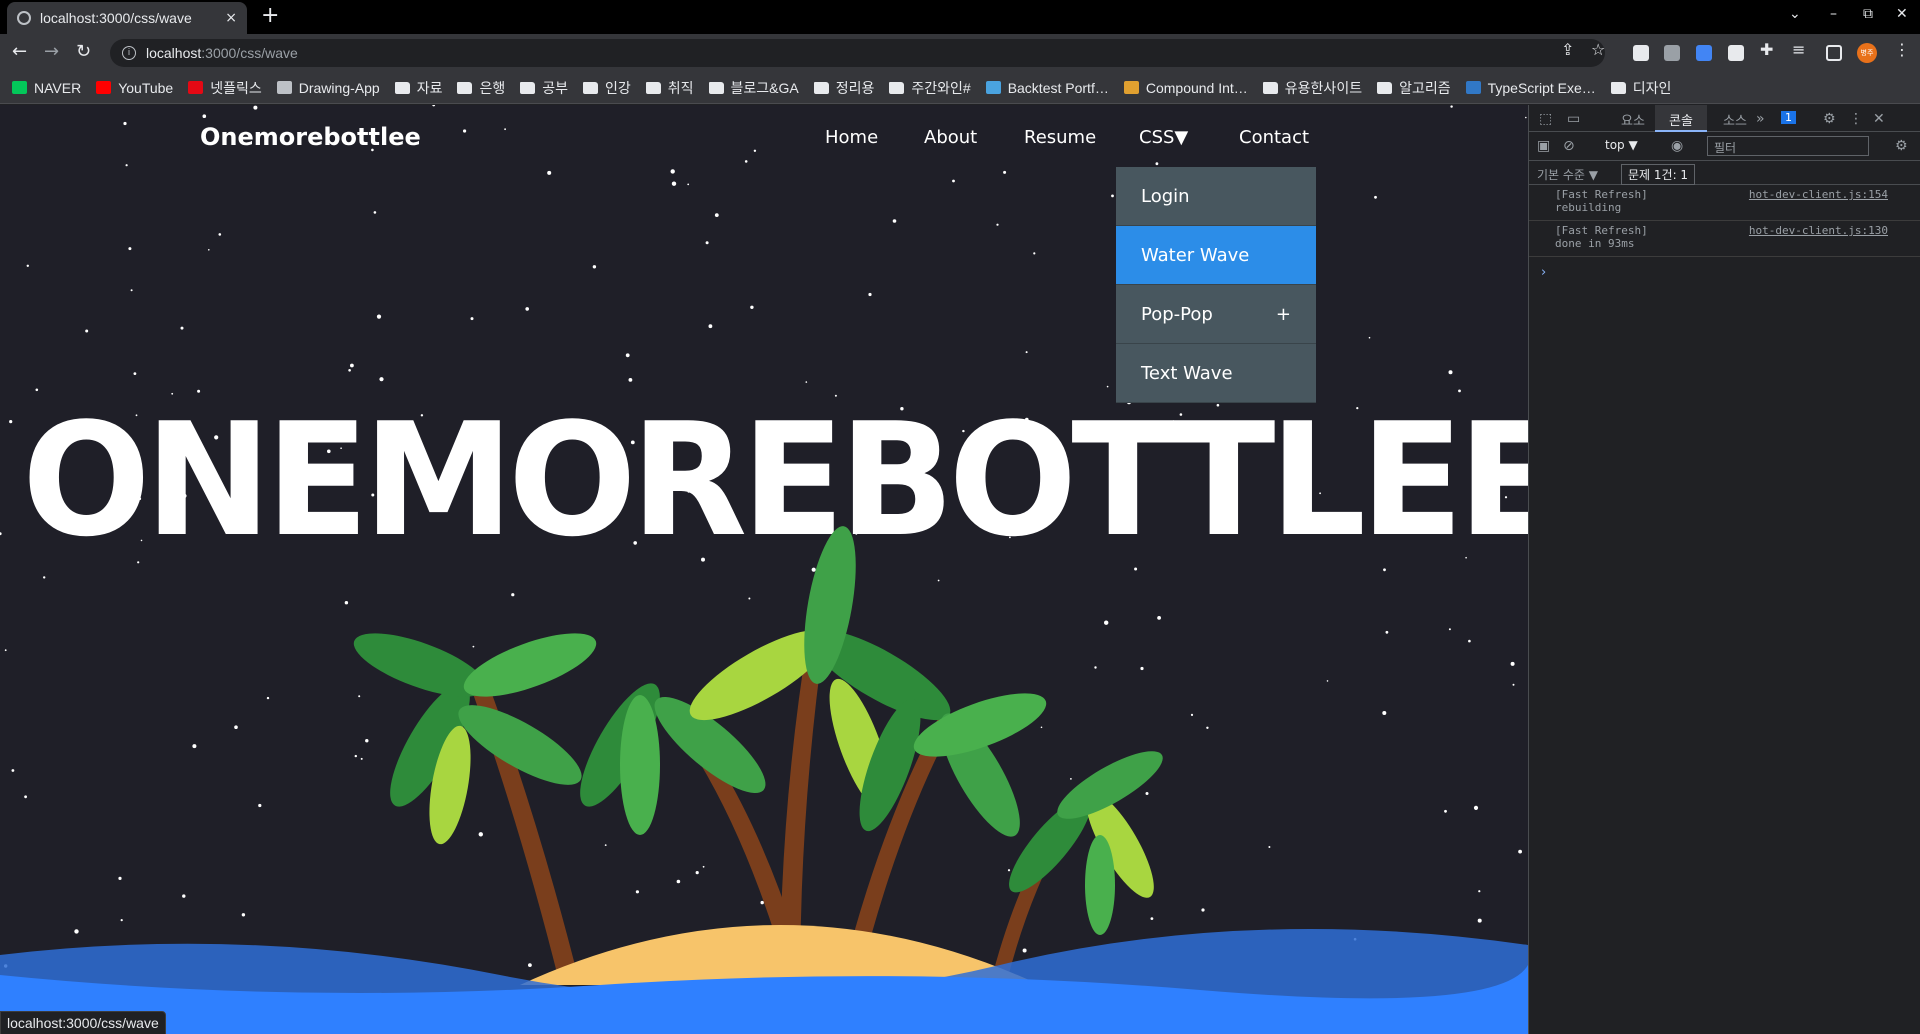 The width and height of the screenshot is (1920, 1034). Describe the element at coordinates (1601, 201) in the screenshot. I see `log-message: [Fast Refresh] rebuilding` at that location.